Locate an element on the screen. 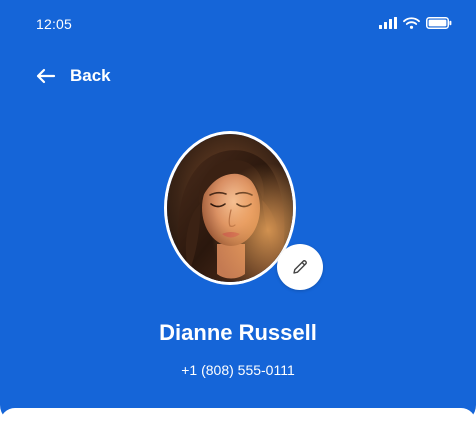 The image size is (476, 423). avatar-portrait is located at coordinates (230, 208).